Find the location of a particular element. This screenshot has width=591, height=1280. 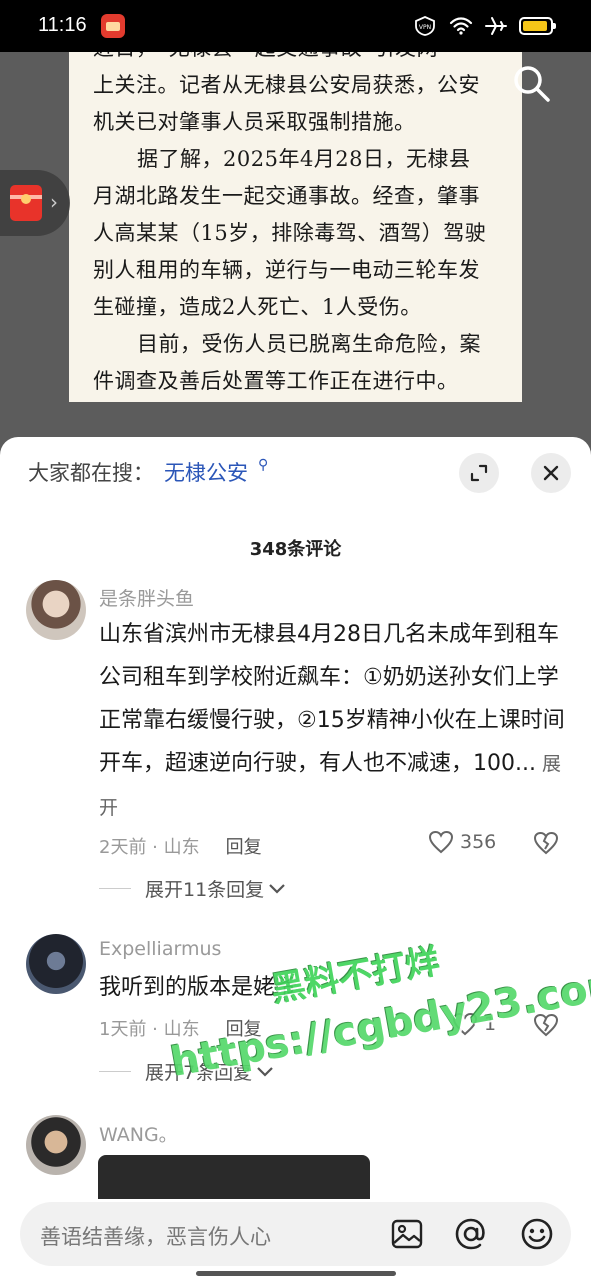

article-line: 人高某某（15岁，排除毒驾、酒驾）驾驶 is located at coordinates (290, 233).